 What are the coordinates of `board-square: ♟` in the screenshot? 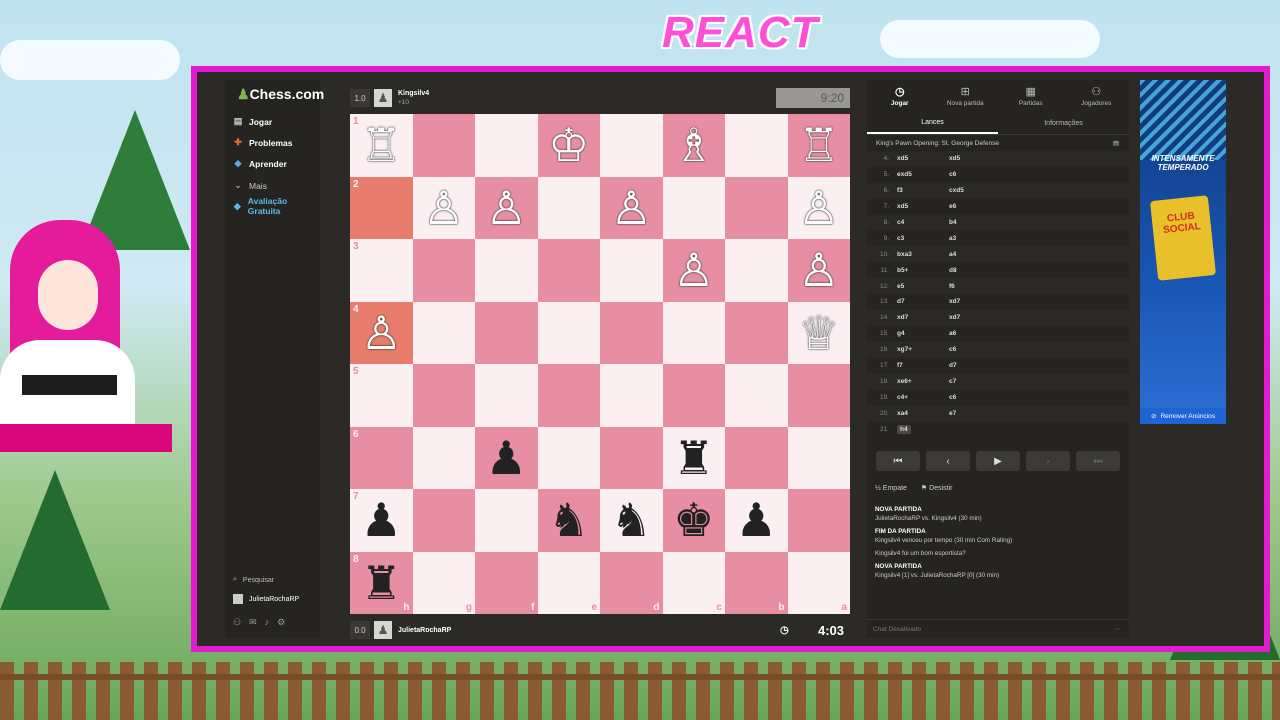 It's located at (506, 457).